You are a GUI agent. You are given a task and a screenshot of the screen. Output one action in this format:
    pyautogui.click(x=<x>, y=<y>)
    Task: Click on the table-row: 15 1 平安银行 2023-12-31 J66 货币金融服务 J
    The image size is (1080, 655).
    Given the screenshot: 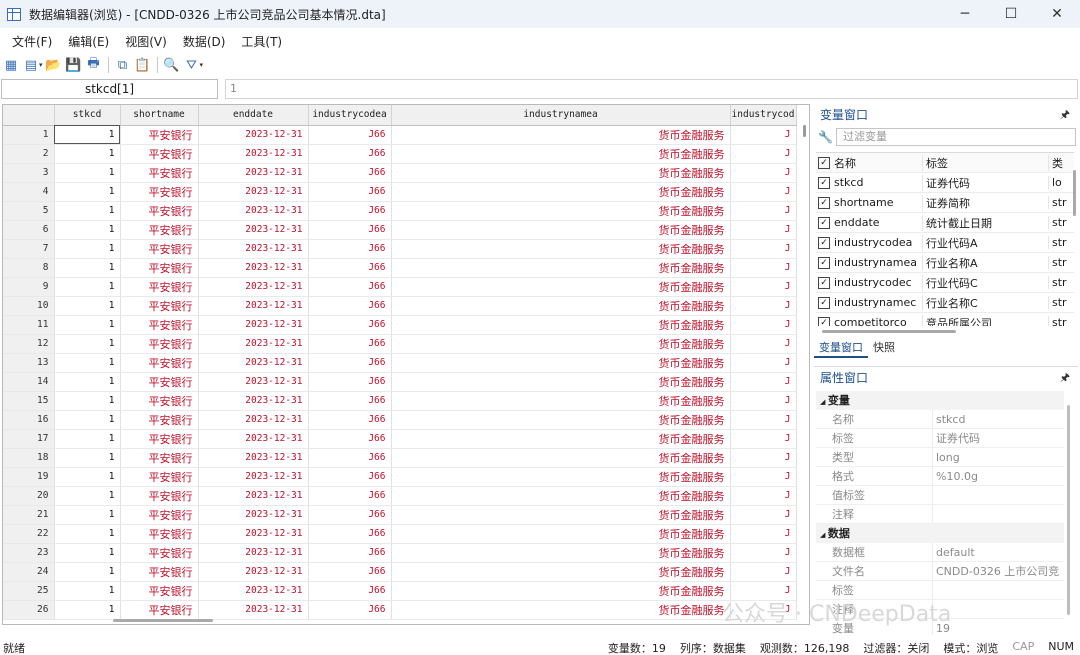 What is the action you would take?
    pyautogui.click(x=400, y=401)
    